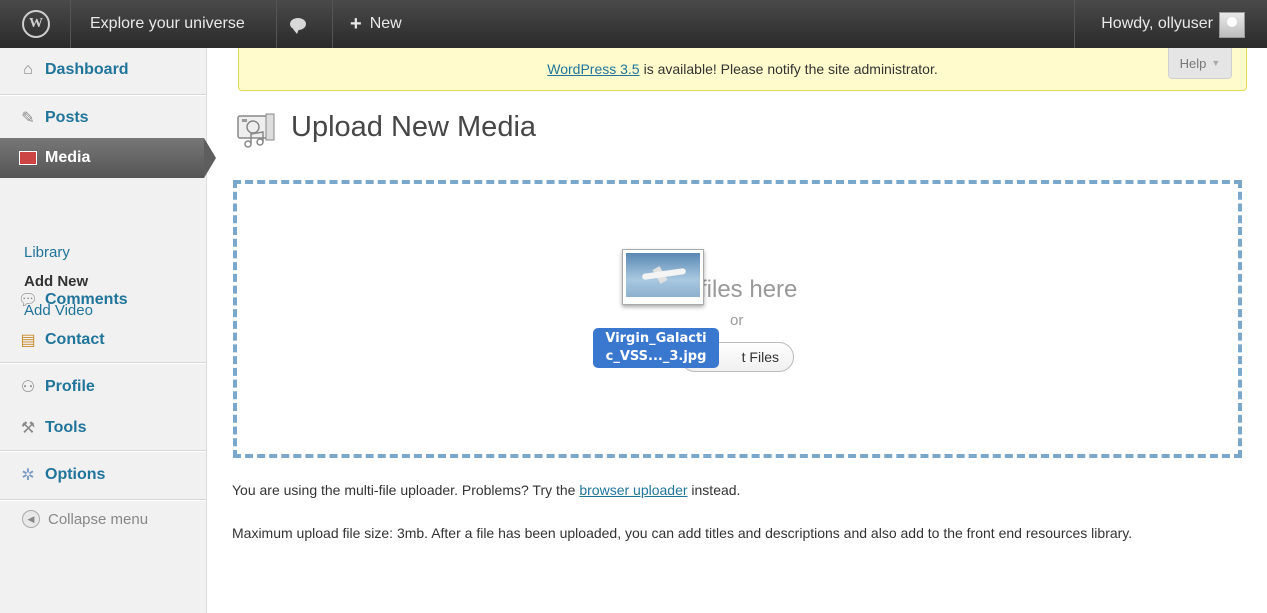  What do you see at coordinates (1193, 63) in the screenshot?
I see `help-label: Help` at bounding box center [1193, 63].